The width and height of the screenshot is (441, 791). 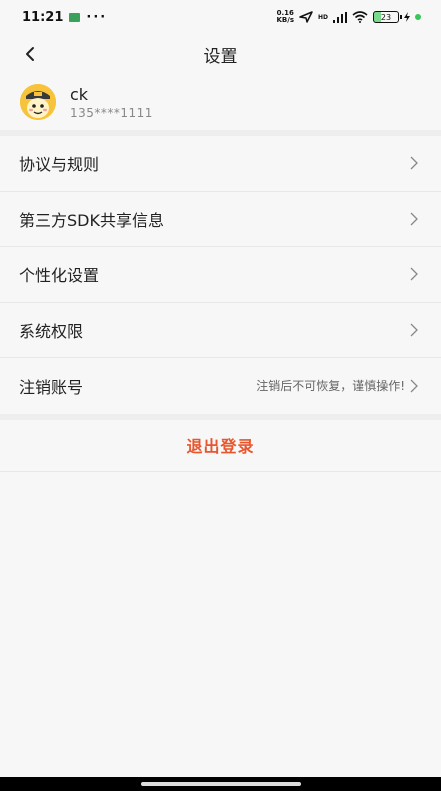 I want to click on menu-item-delete-account: 注销账号 注销后不可恢复，谨慎操作!, so click(x=220, y=386).